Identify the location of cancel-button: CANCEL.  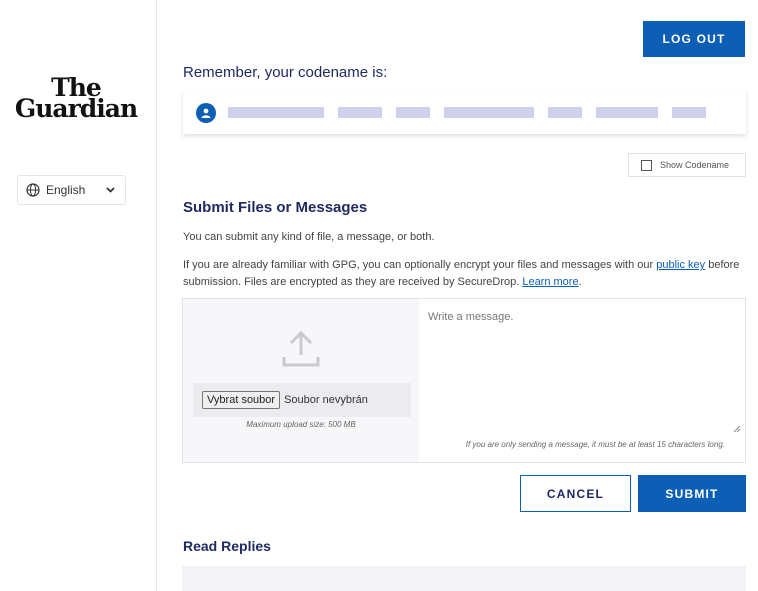
(575, 493).